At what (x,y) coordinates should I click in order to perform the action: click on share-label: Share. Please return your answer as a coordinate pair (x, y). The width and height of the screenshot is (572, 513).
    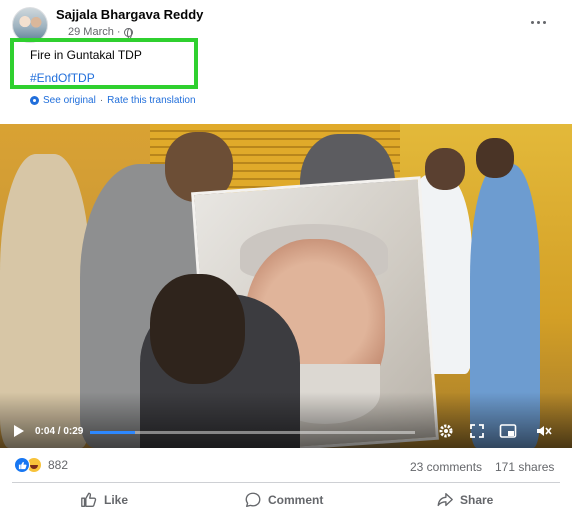
    Looking at the image, I should click on (477, 500).